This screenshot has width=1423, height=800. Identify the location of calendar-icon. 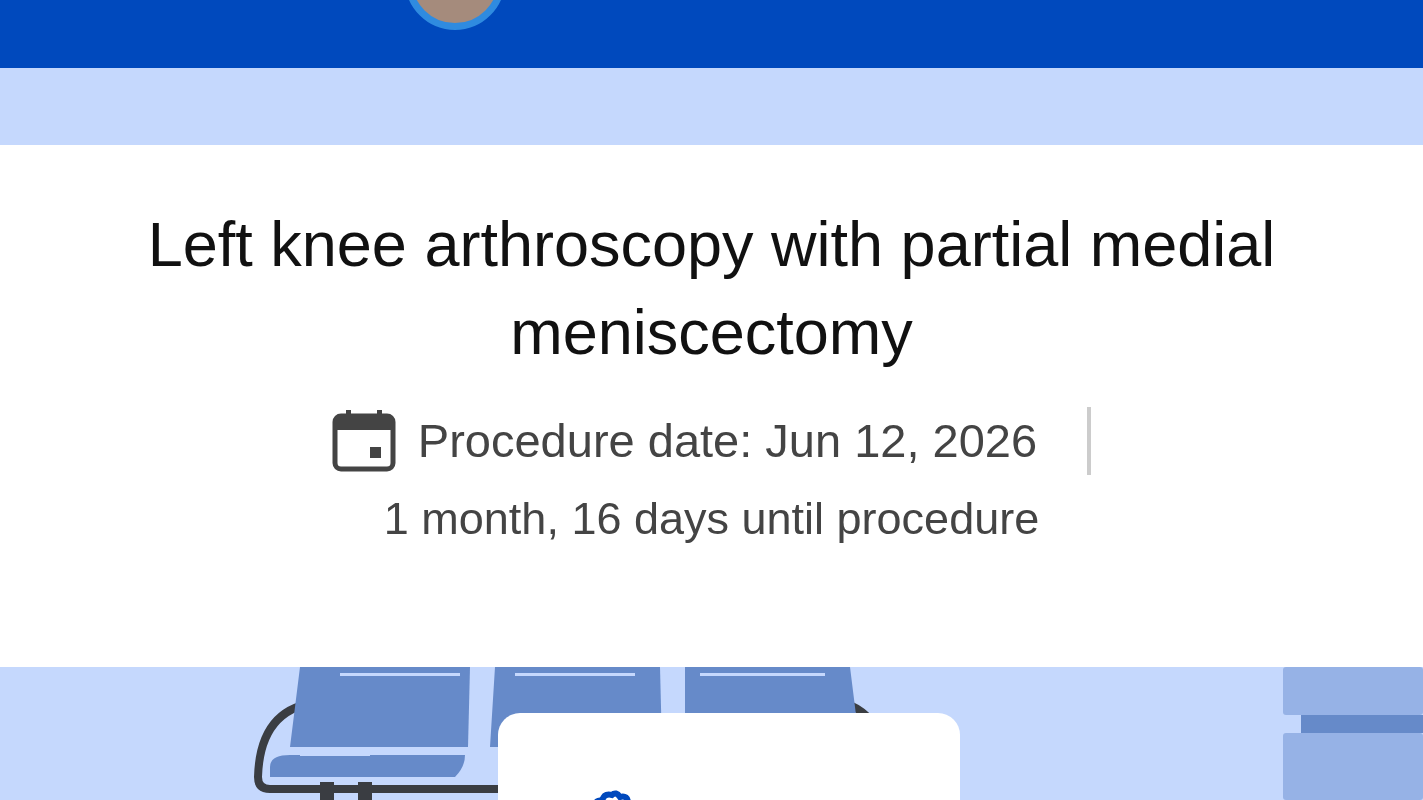
(363, 441).